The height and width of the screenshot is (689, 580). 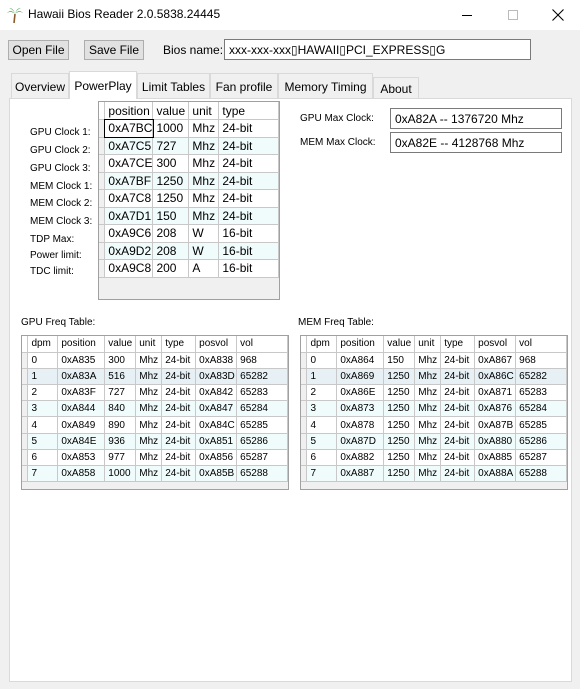 I want to click on table-cell: 208, so click(x=171, y=233).